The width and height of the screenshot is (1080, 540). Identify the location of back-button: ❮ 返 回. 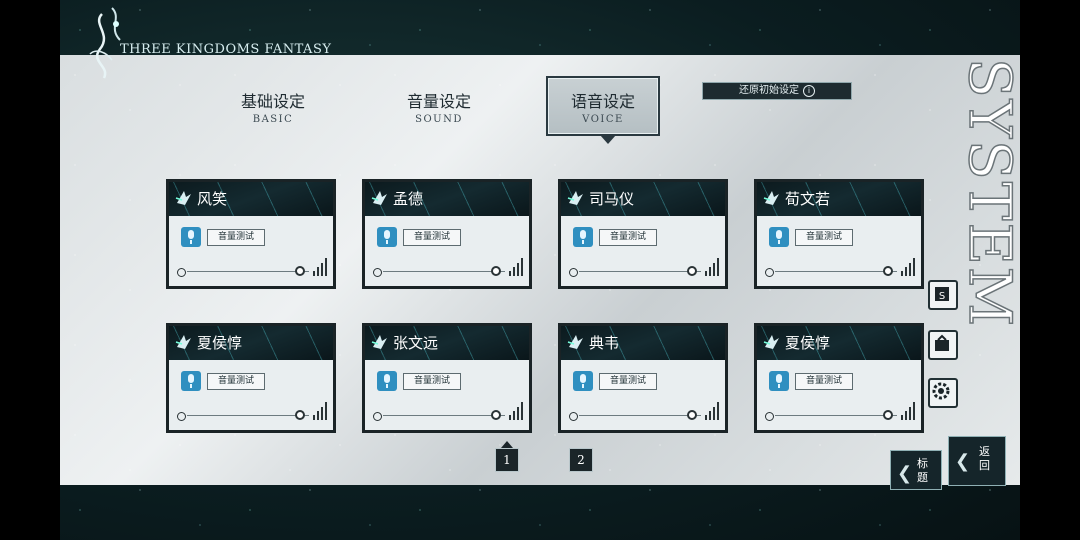
(977, 461).